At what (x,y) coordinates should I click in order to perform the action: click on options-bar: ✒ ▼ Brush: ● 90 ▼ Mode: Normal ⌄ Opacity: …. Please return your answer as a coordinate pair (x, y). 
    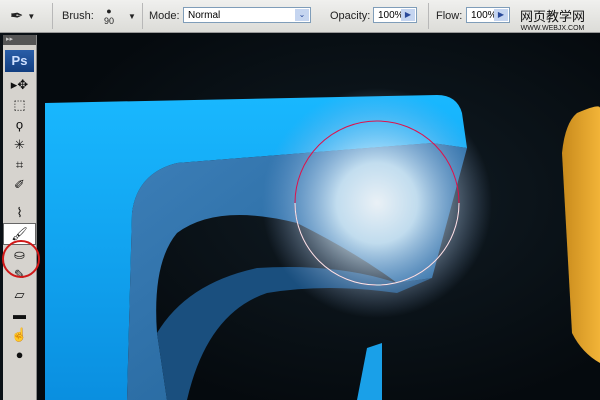
    Looking at the image, I should click on (300, 16).